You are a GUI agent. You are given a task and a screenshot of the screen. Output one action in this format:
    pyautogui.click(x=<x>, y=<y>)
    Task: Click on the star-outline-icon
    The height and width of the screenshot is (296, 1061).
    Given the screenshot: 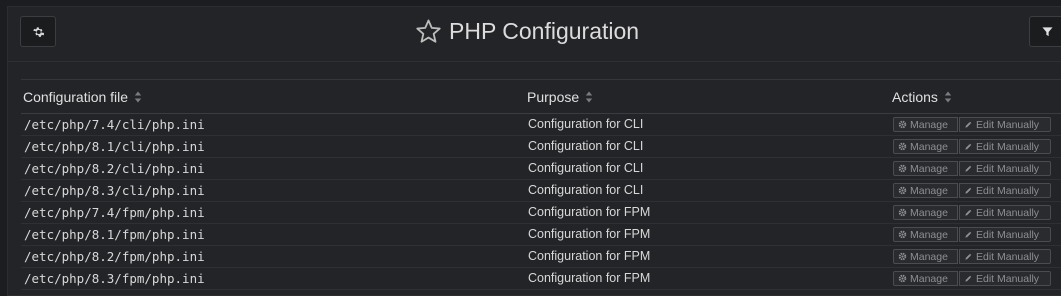 What is the action you would take?
    pyautogui.click(x=428, y=31)
    